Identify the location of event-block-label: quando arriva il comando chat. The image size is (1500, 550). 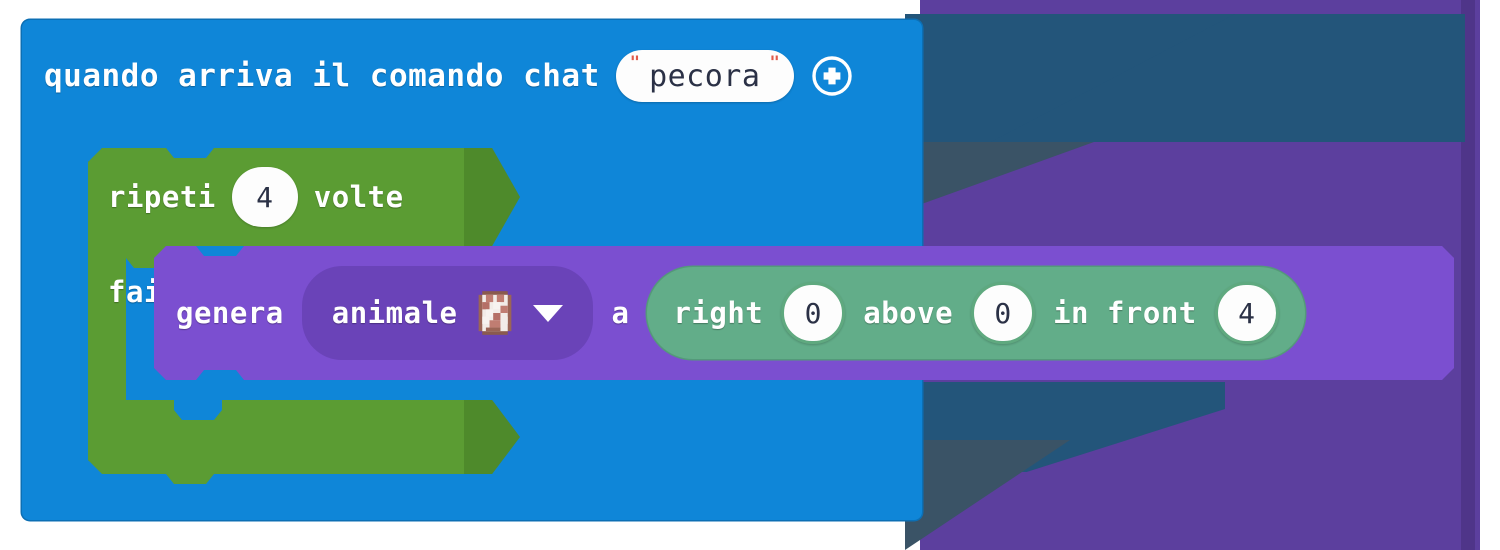
(322, 76).